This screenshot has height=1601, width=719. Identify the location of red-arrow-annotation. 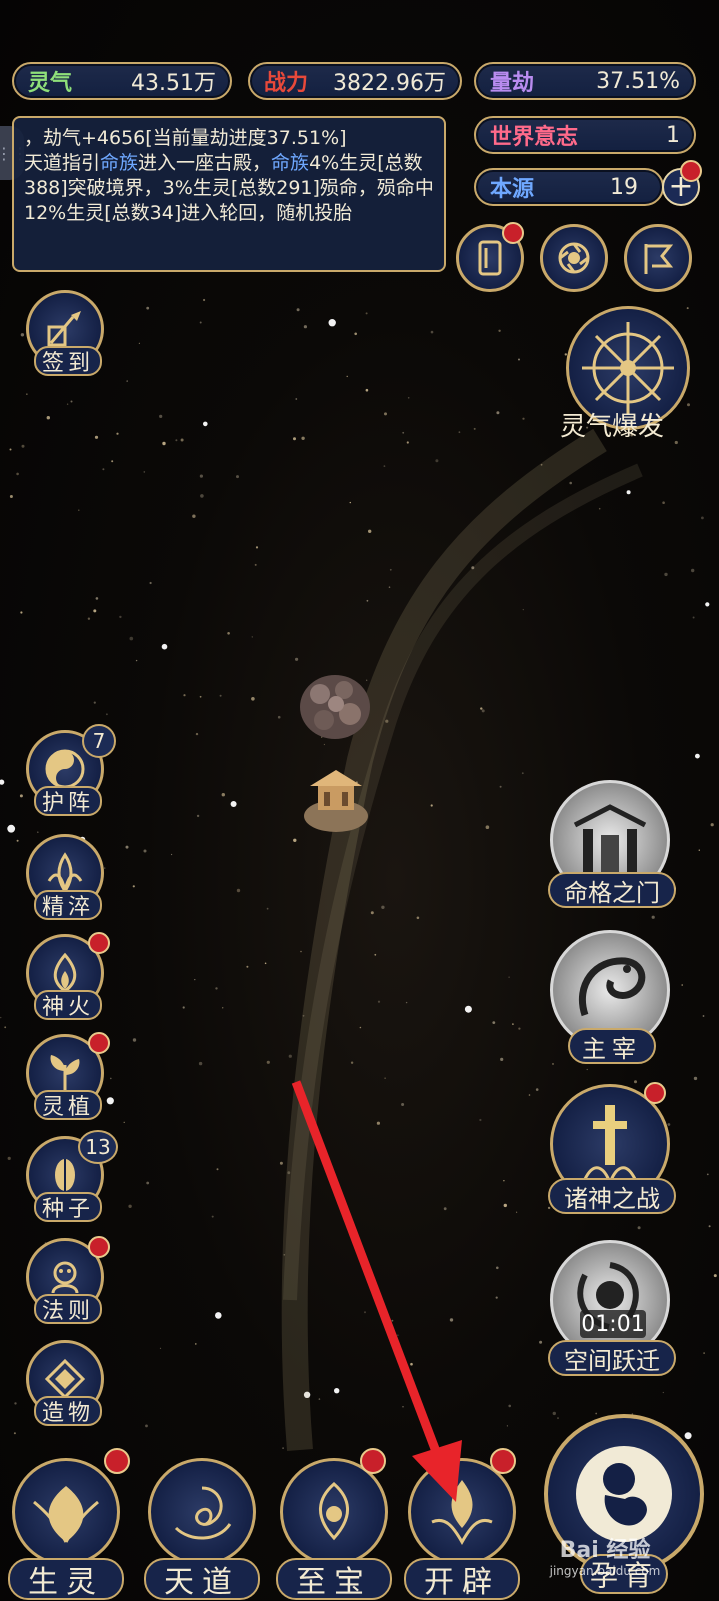
(376, 1291).